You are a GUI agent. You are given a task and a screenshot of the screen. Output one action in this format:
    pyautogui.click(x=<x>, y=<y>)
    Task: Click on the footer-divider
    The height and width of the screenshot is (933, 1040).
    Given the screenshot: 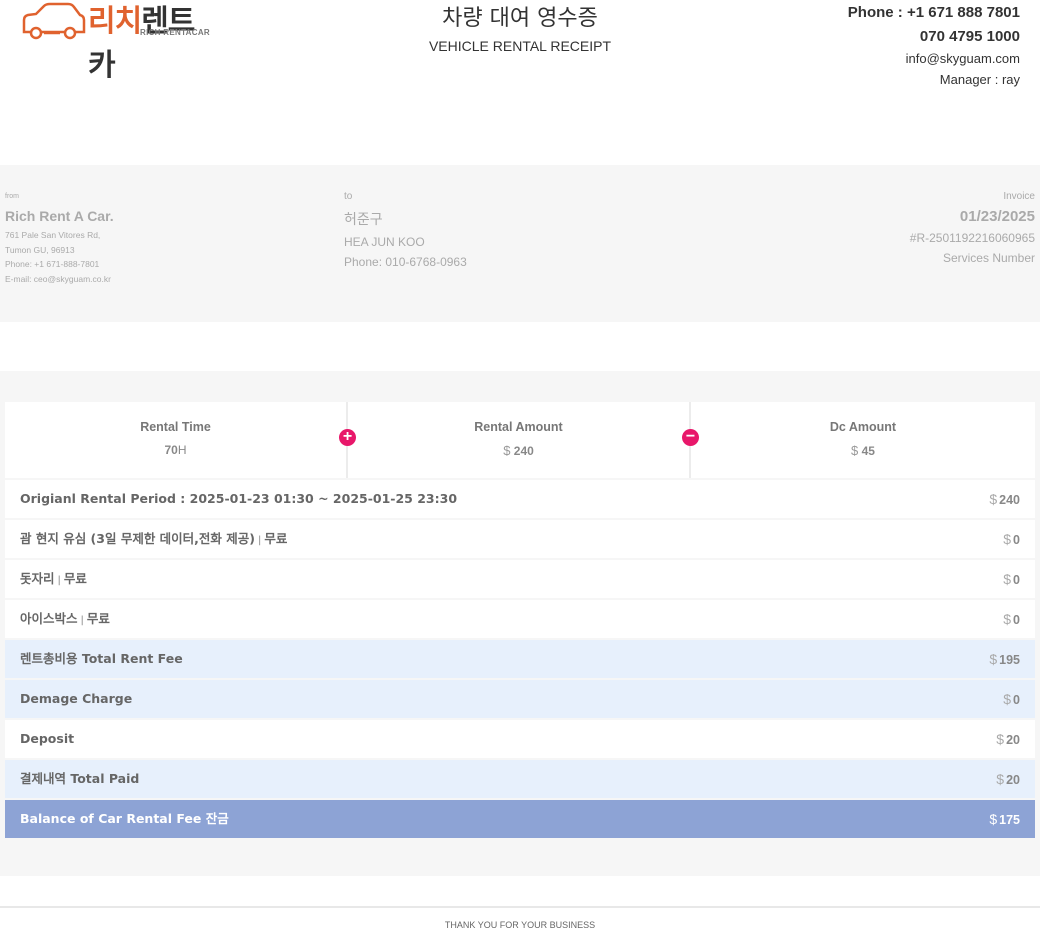 What is the action you would take?
    pyautogui.click(x=520, y=907)
    